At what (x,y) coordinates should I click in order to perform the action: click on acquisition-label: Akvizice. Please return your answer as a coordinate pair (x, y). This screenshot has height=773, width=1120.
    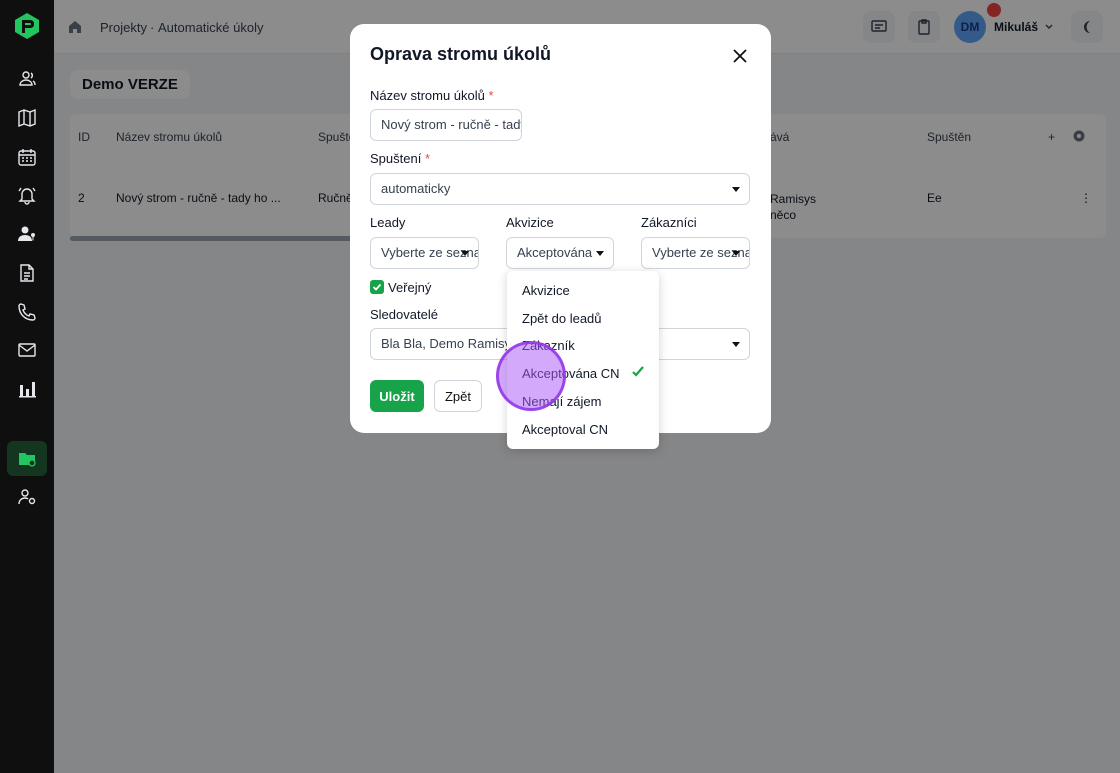
    Looking at the image, I should click on (530, 222).